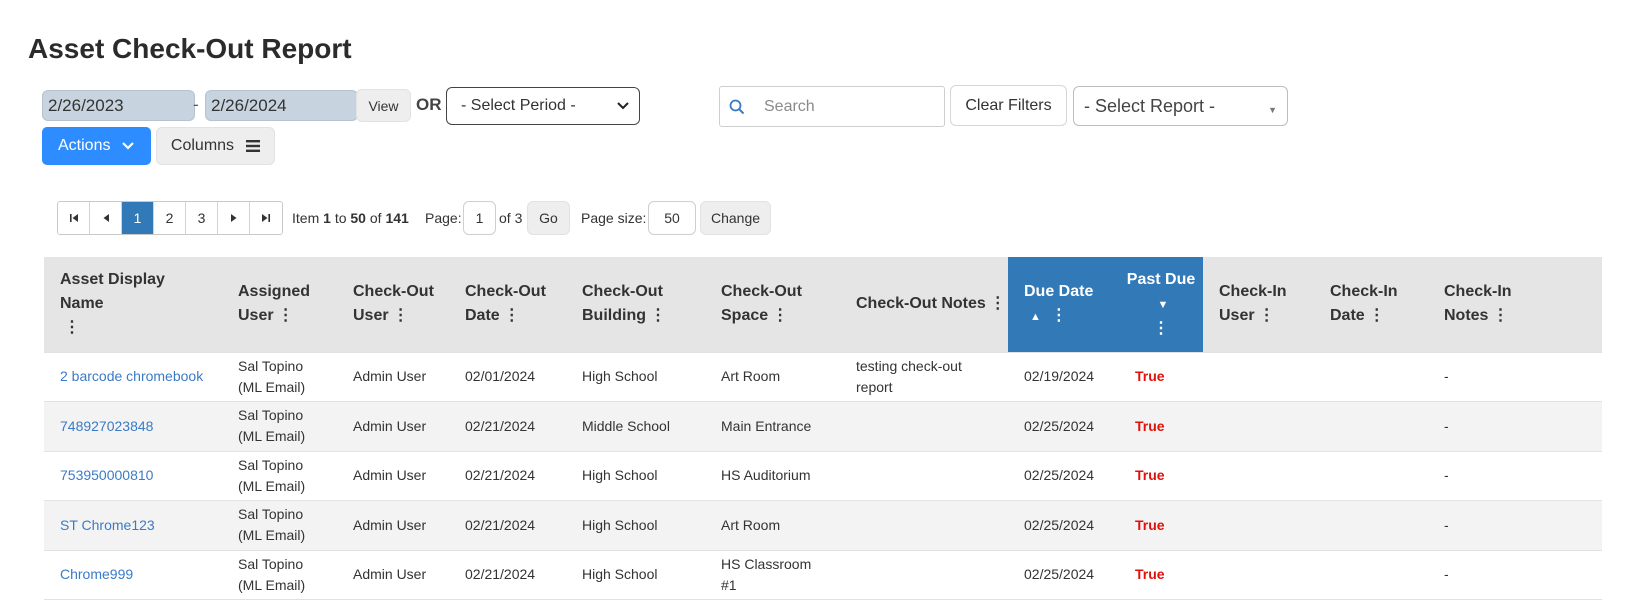 This screenshot has height=601, width=1636. Describe the element at coordinates (543, 106) in the screenshot. I see `period-select: - Select Period -` at that location.